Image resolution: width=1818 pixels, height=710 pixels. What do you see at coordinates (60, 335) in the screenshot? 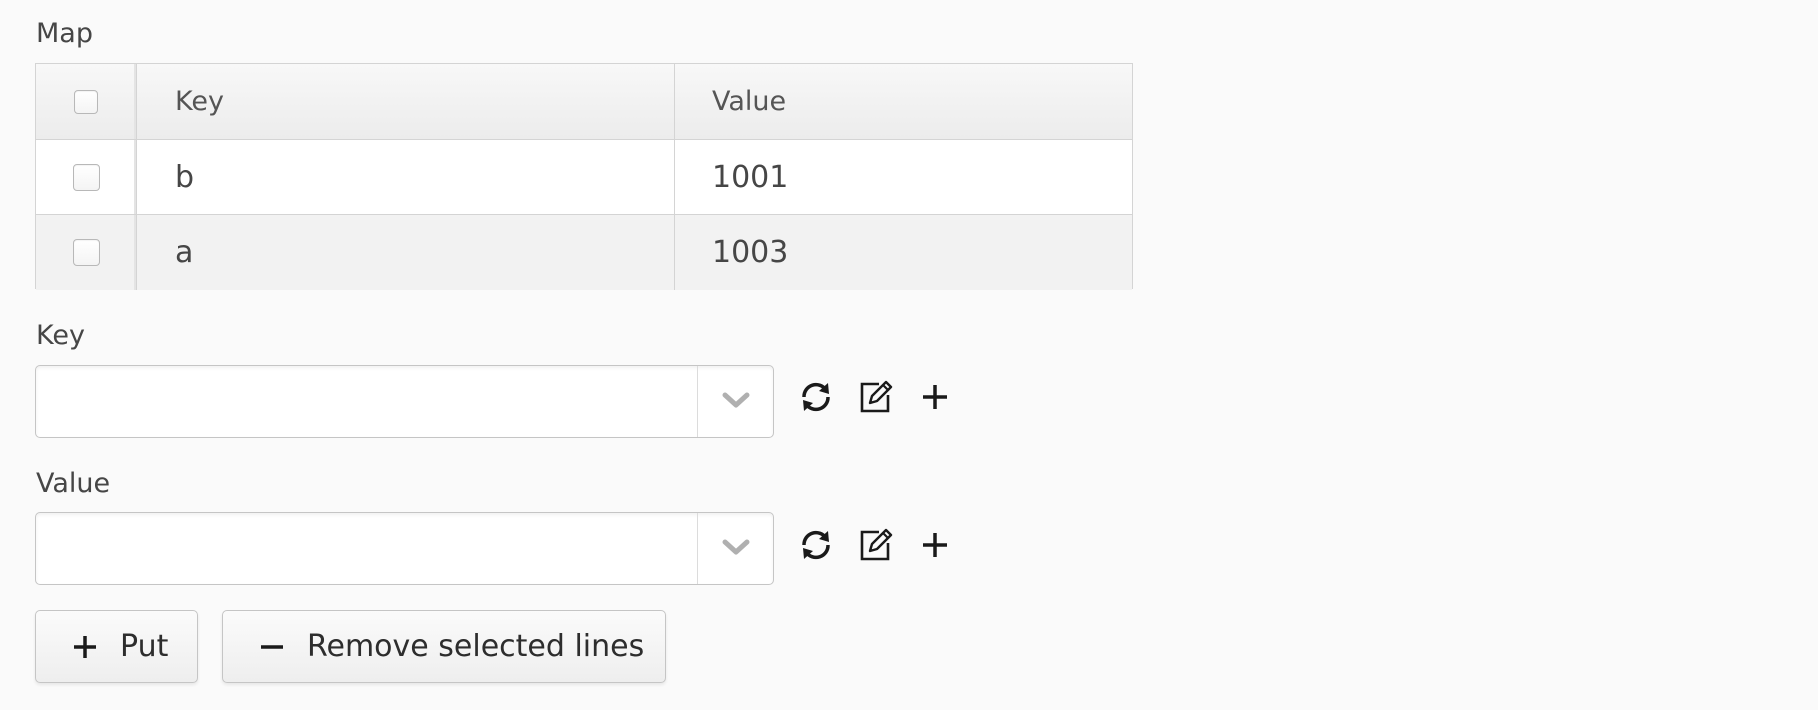
I see `key-field-label: Key` at bounding box center [60, 335].